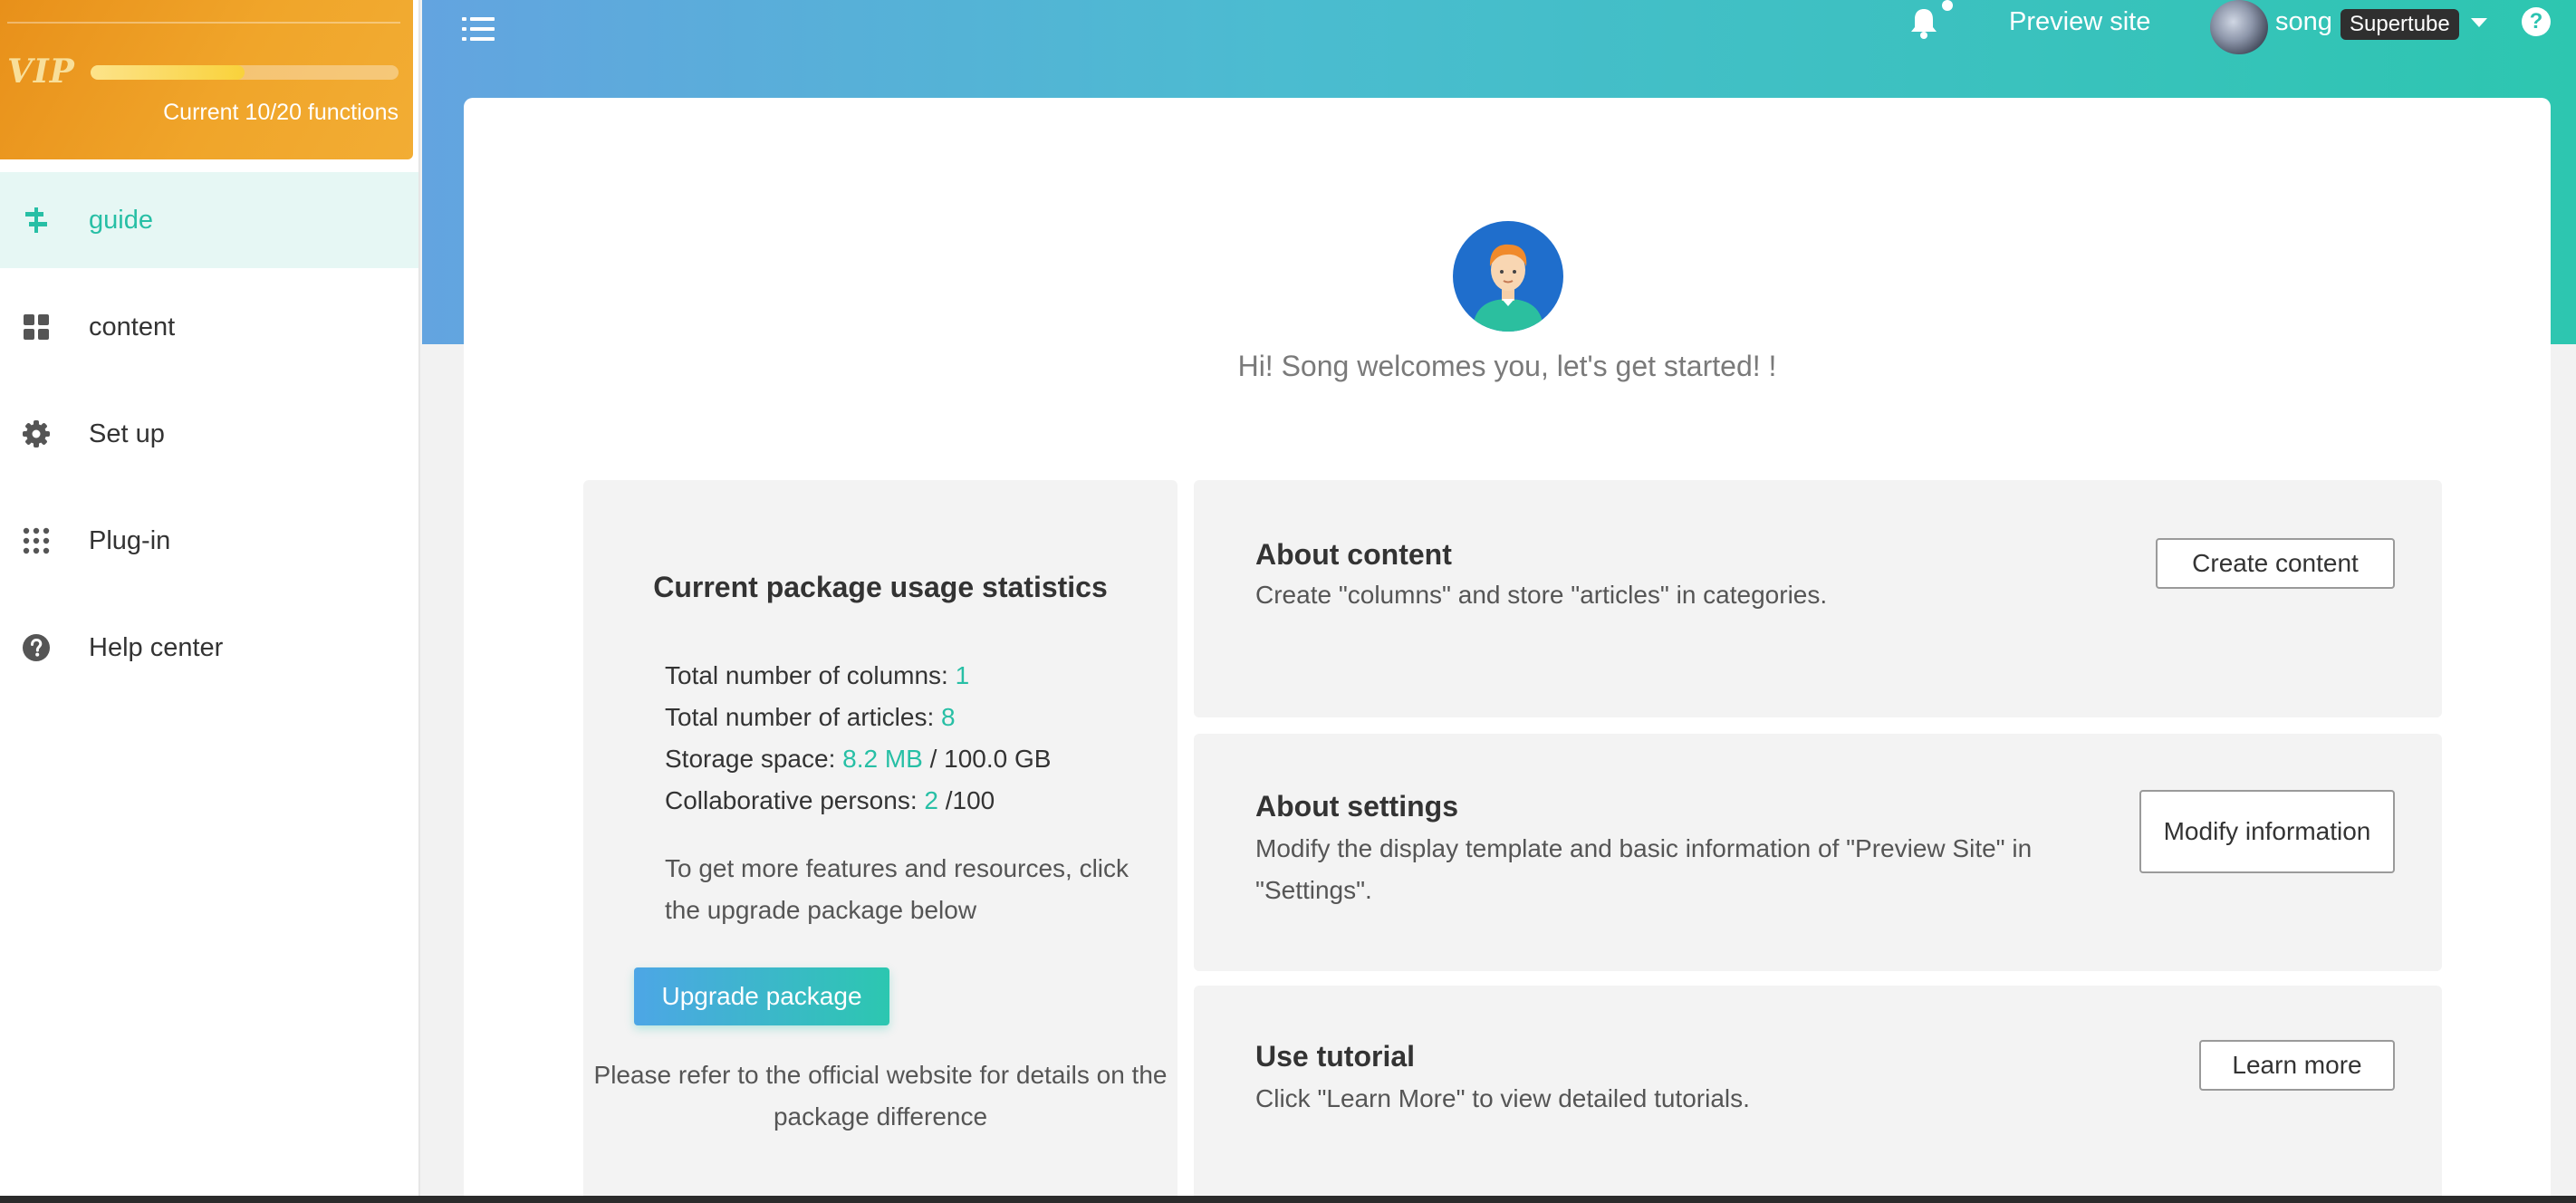 This screenshot has width=2576, height=1203. Describe the element at coordinates (1335, 1056) in the screenshot. I see `panel-title: Use tutorial` at that location.